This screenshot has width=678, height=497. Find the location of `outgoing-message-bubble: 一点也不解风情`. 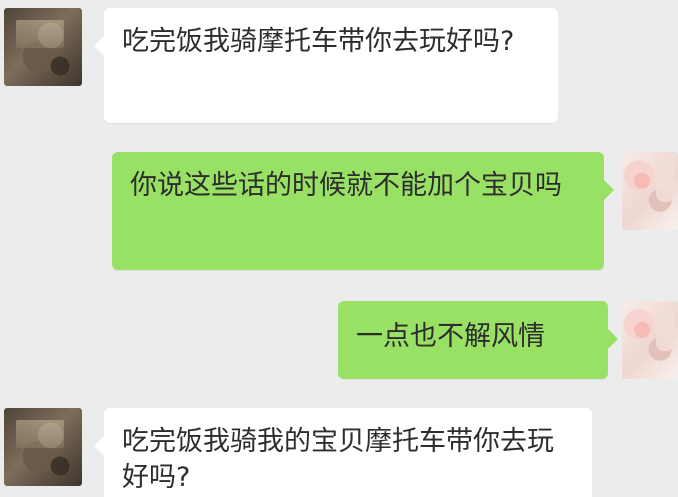

outgoing-message-bubble: 一点也不解风情 is located at coordinates (478, 340).